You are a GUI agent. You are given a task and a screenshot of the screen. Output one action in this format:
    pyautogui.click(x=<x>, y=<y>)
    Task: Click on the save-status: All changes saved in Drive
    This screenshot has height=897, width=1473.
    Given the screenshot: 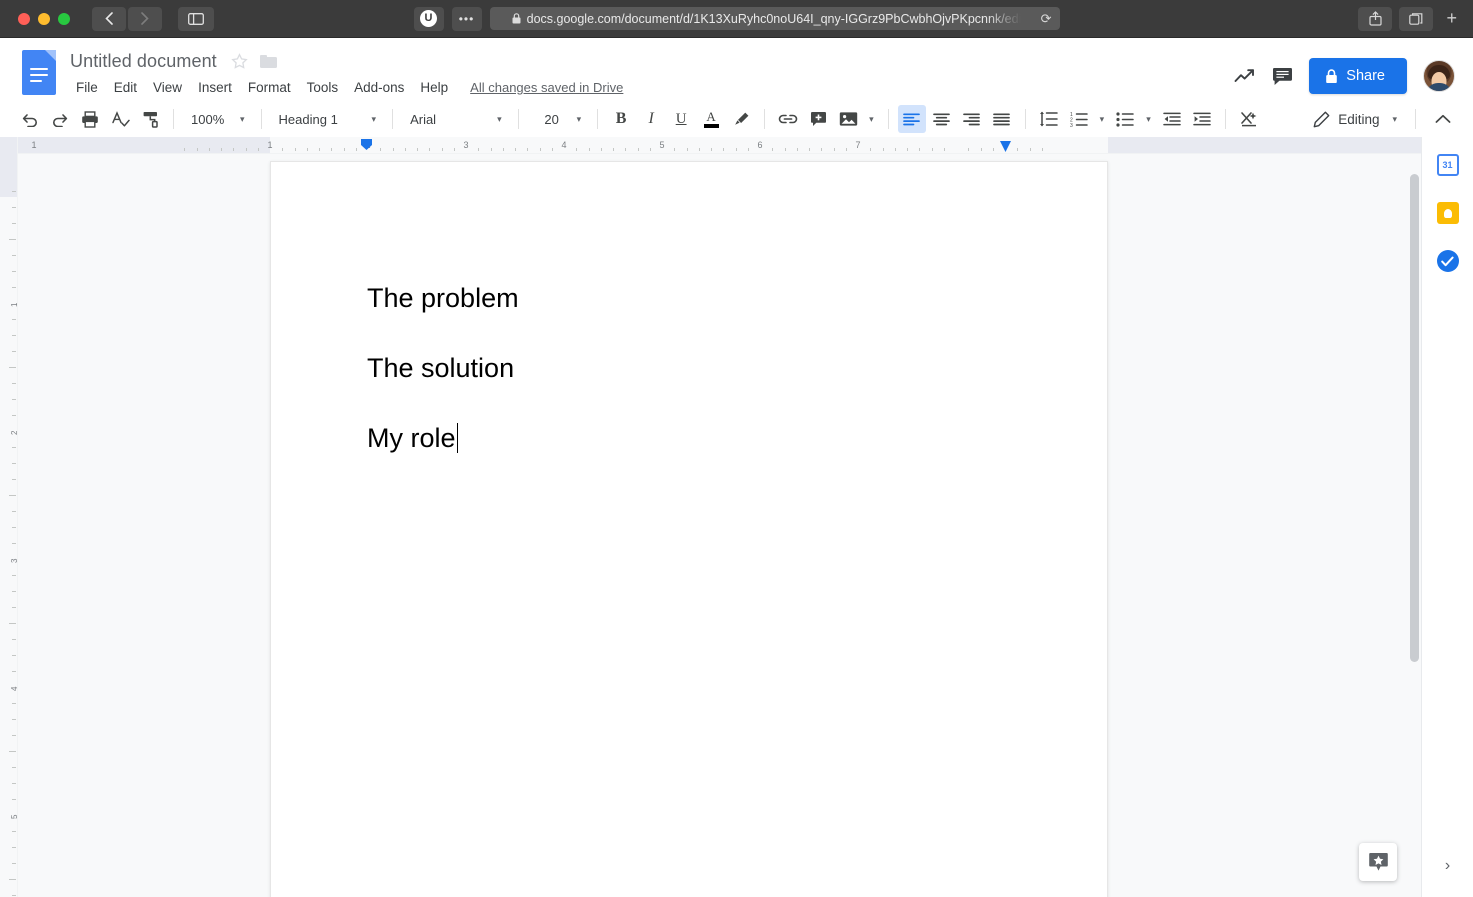 What is the action you would take?
    pyautogui.click(x=546, y=87)
    